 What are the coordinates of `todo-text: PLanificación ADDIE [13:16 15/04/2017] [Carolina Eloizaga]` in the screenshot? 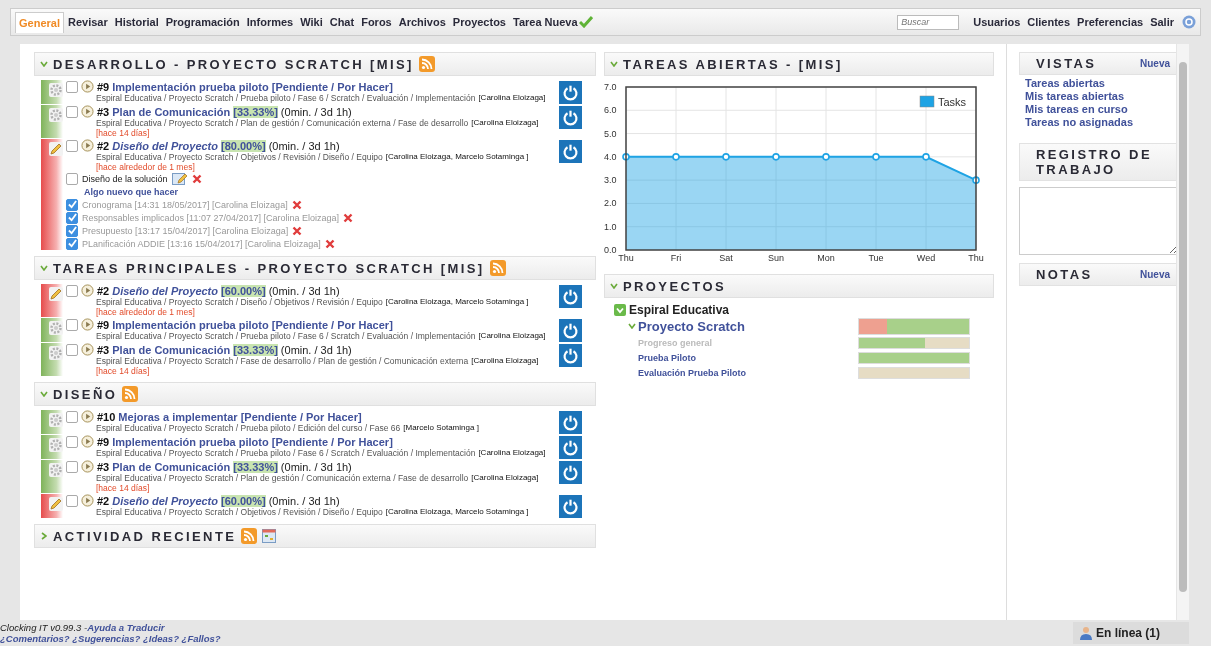 It's located at (201, 243).